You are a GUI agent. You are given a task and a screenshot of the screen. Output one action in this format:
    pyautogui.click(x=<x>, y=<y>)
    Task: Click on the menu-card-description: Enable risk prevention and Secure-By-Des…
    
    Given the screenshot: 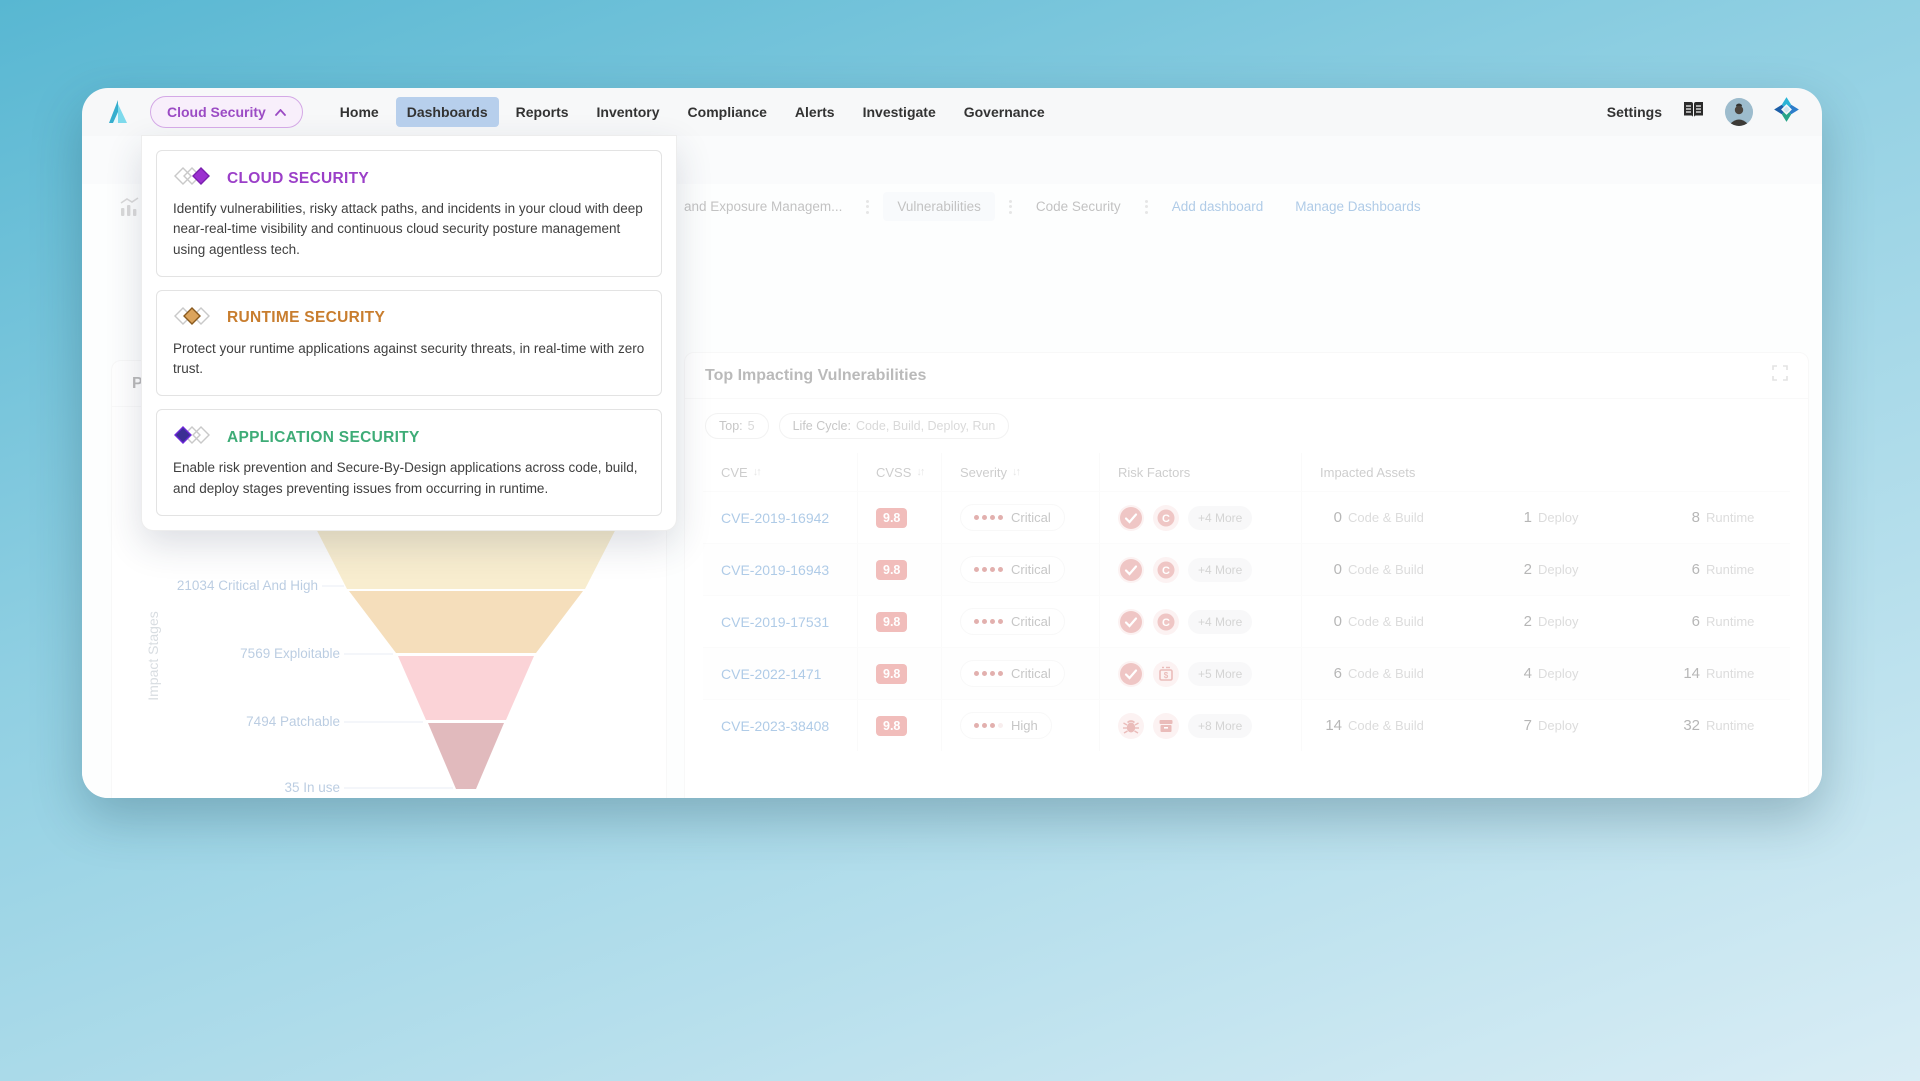 What is the action you would take?
    pyautogui.click(x=405, y=478)
    